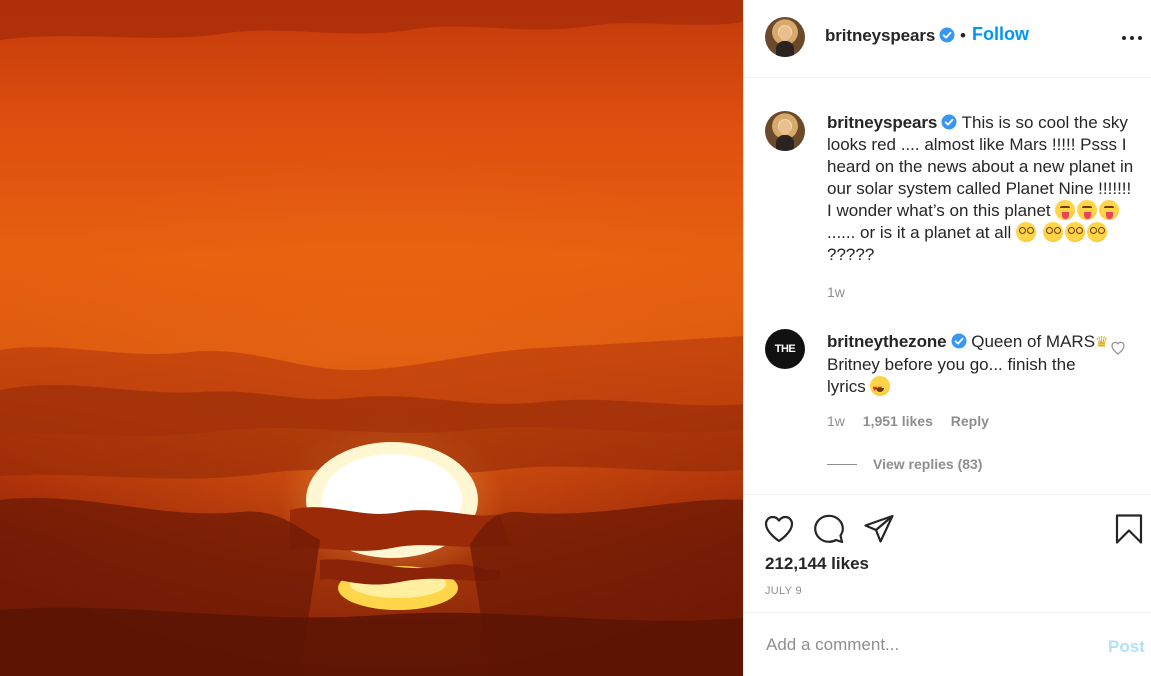 This screenshot has height=676, width=1151. Describe the element at coordinates (880, 35) in the screenshot. I see `author-username: britneyspears` at that location.